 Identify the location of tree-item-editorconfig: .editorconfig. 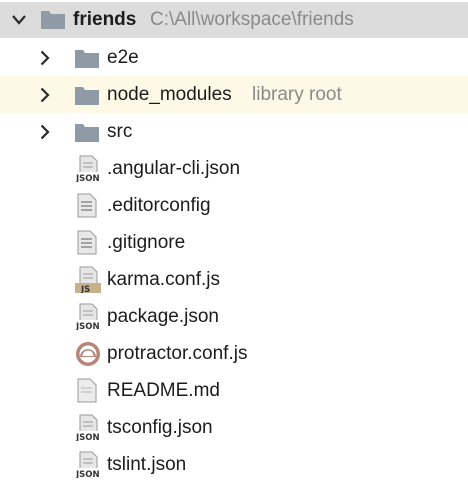
(234, 205).